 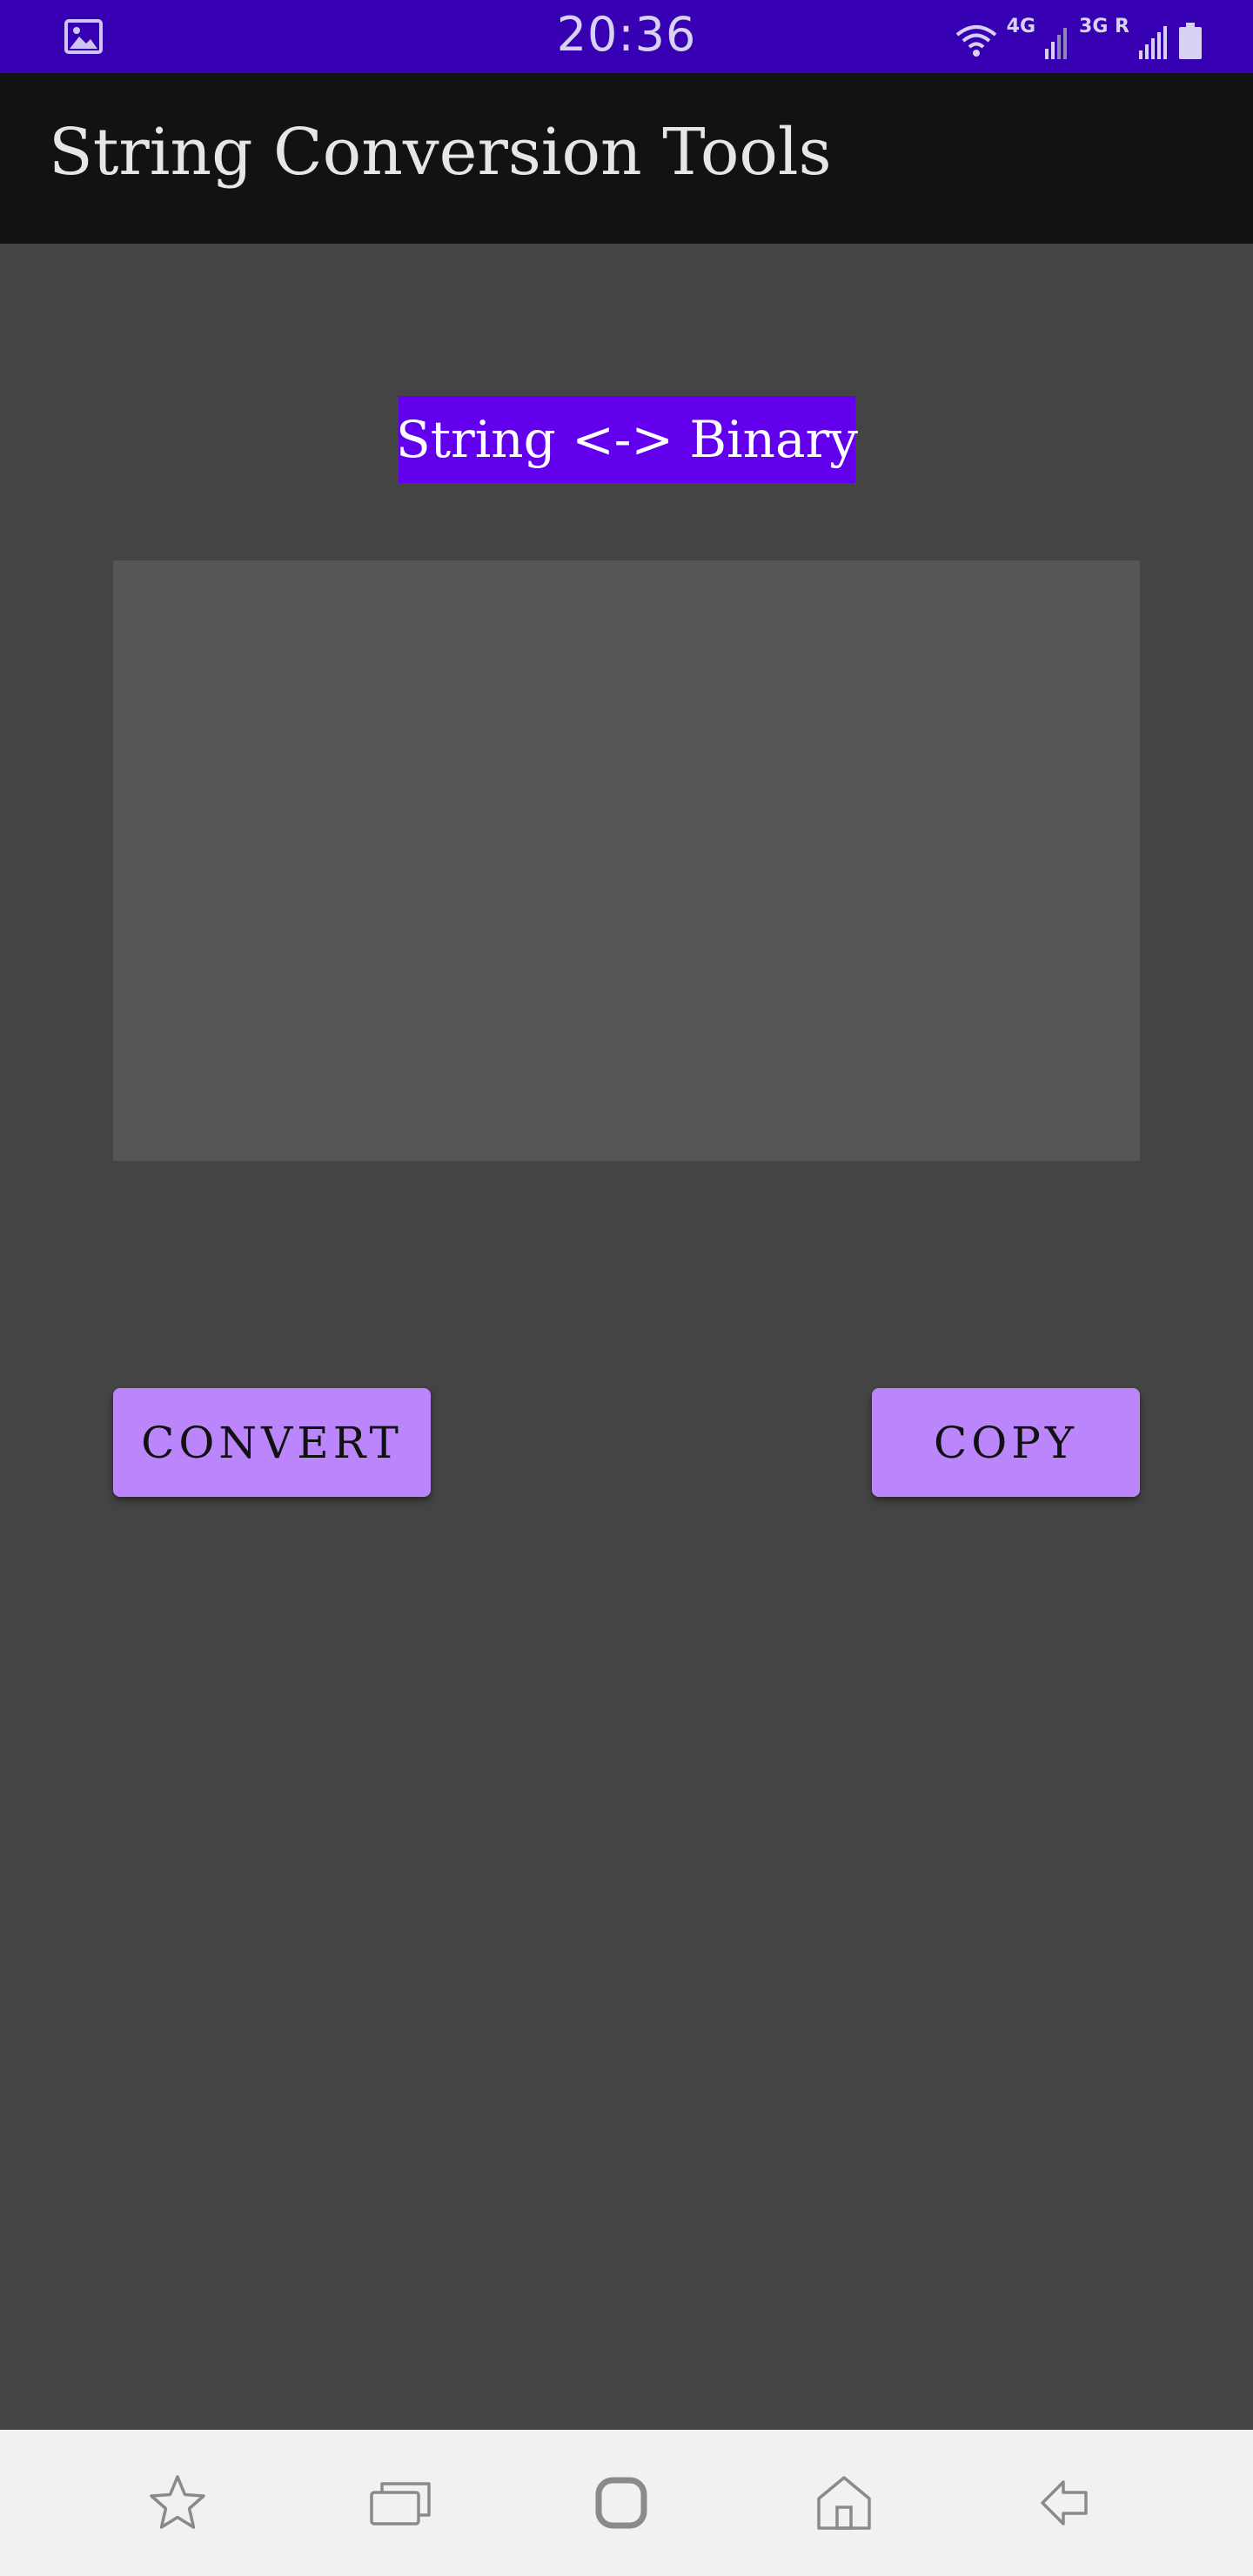 I want to click on back-icon, so click(x=1065, y=2502).